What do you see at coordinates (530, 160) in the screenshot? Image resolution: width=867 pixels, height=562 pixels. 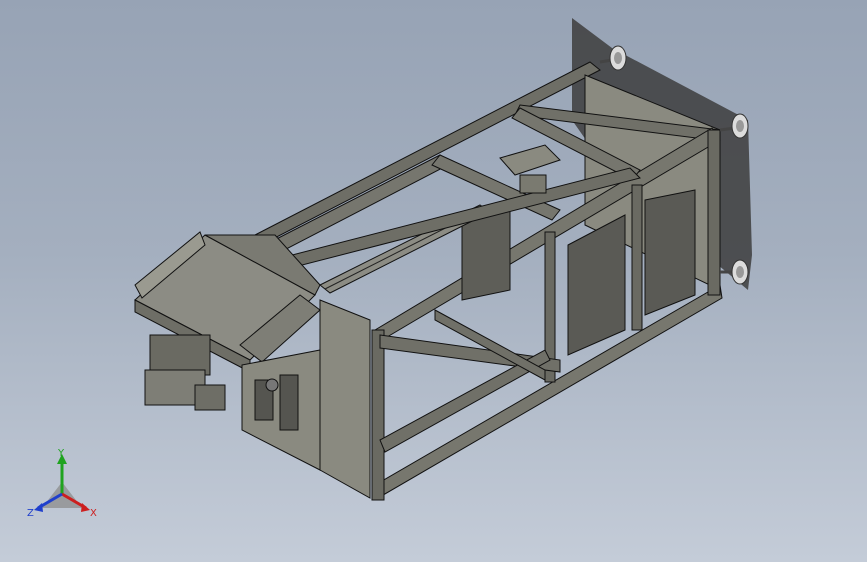 I see `bracket-top-center` at bounding box center [530, 160].